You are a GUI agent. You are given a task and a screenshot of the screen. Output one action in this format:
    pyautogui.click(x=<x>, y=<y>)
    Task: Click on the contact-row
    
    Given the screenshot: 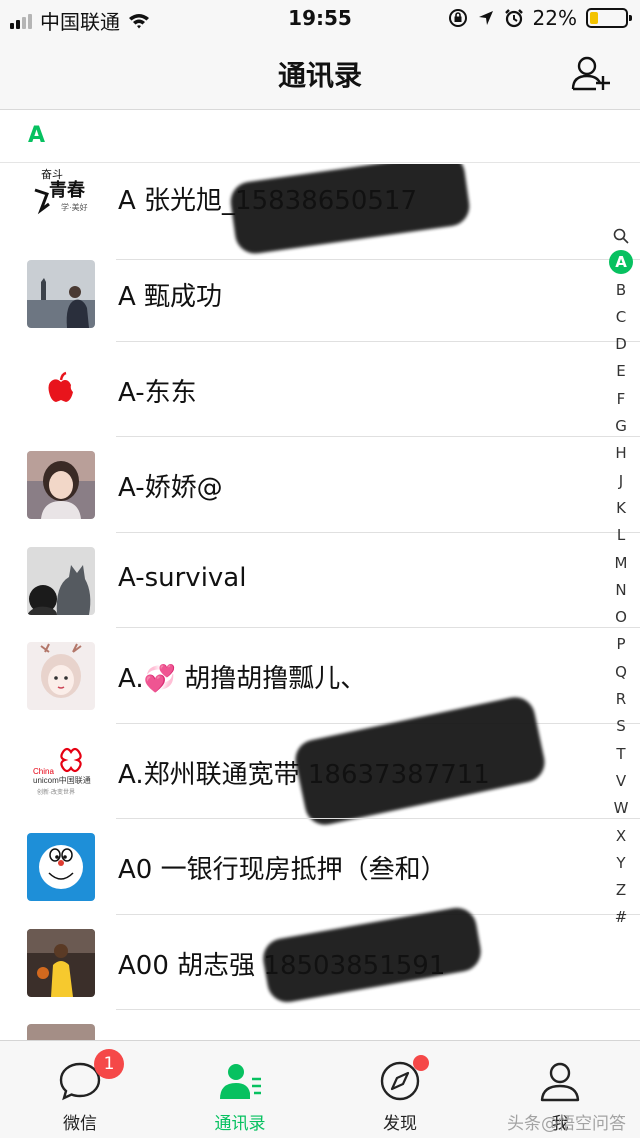 What is the action you would take?
    pyautogui.click(x=320, y=1025)
    